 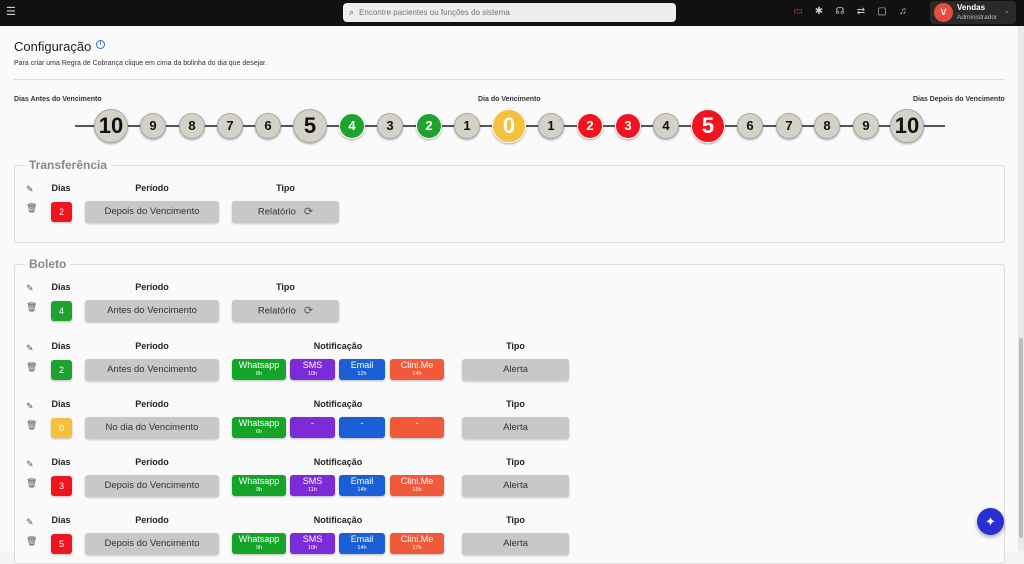 I want to click on day-badge: 3, so click(x=61, y=486).